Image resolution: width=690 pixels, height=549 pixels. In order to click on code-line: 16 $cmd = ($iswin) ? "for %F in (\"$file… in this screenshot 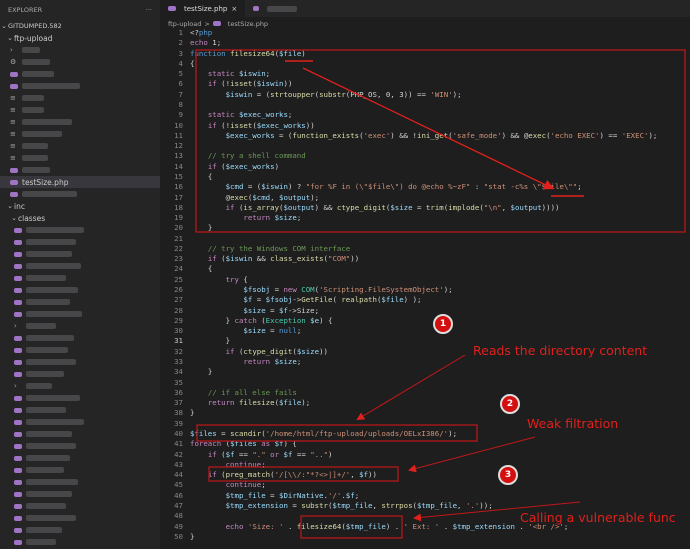, I will do `click(425, 187)`.